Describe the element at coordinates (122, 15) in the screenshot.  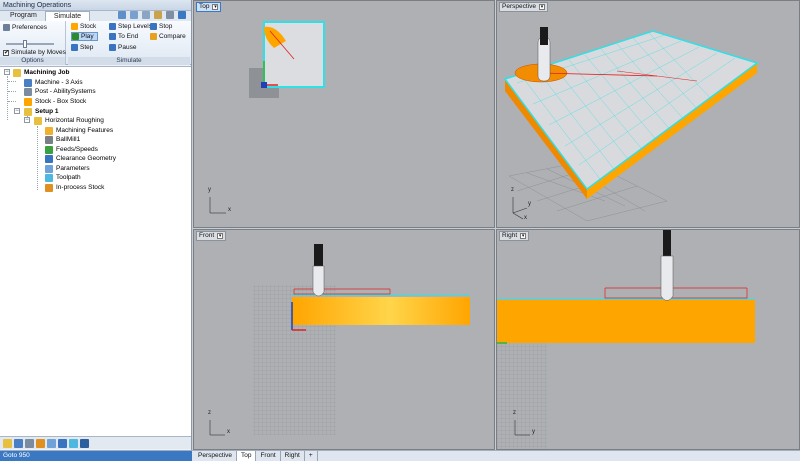
I see `undo-icon` at that location.